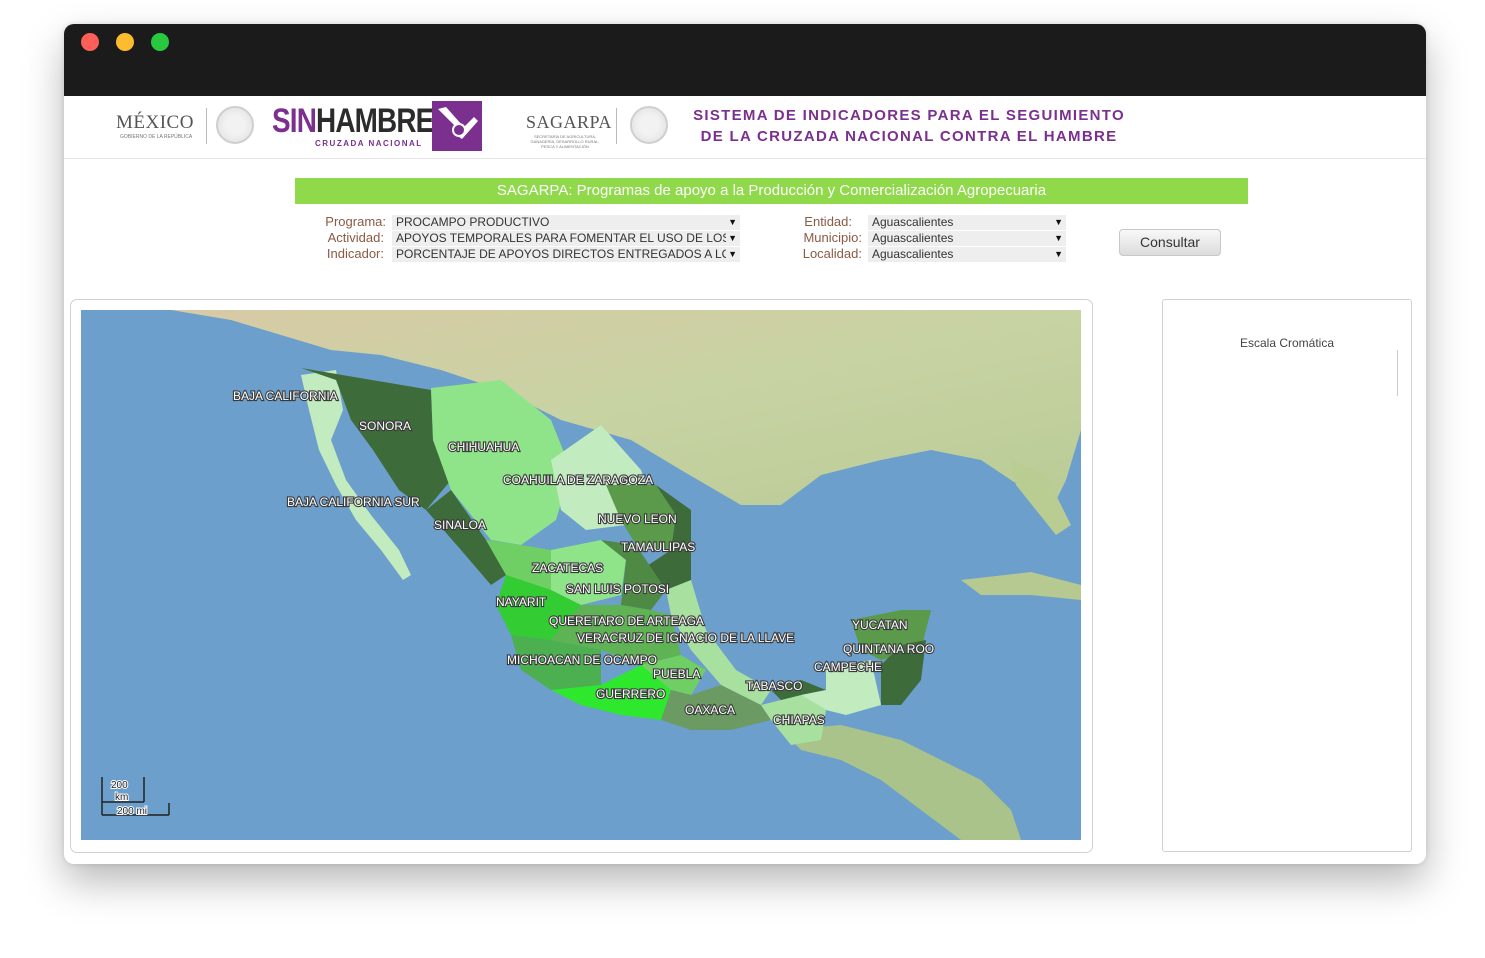 The image size is (1485, 958). Describe the element at coordinates (880, 625) in the screenshot. I see `state-label-yucatan: YUCATAN` at that location.